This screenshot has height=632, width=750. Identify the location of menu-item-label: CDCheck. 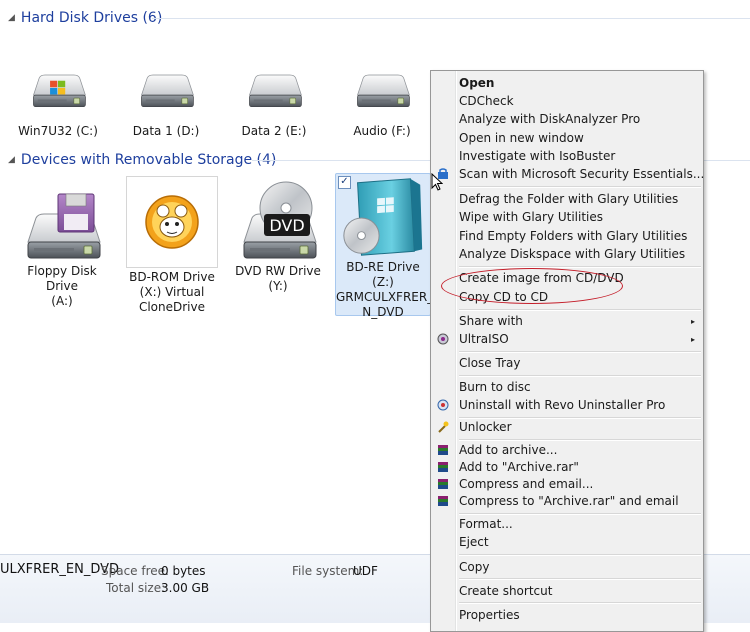
(486, 101).